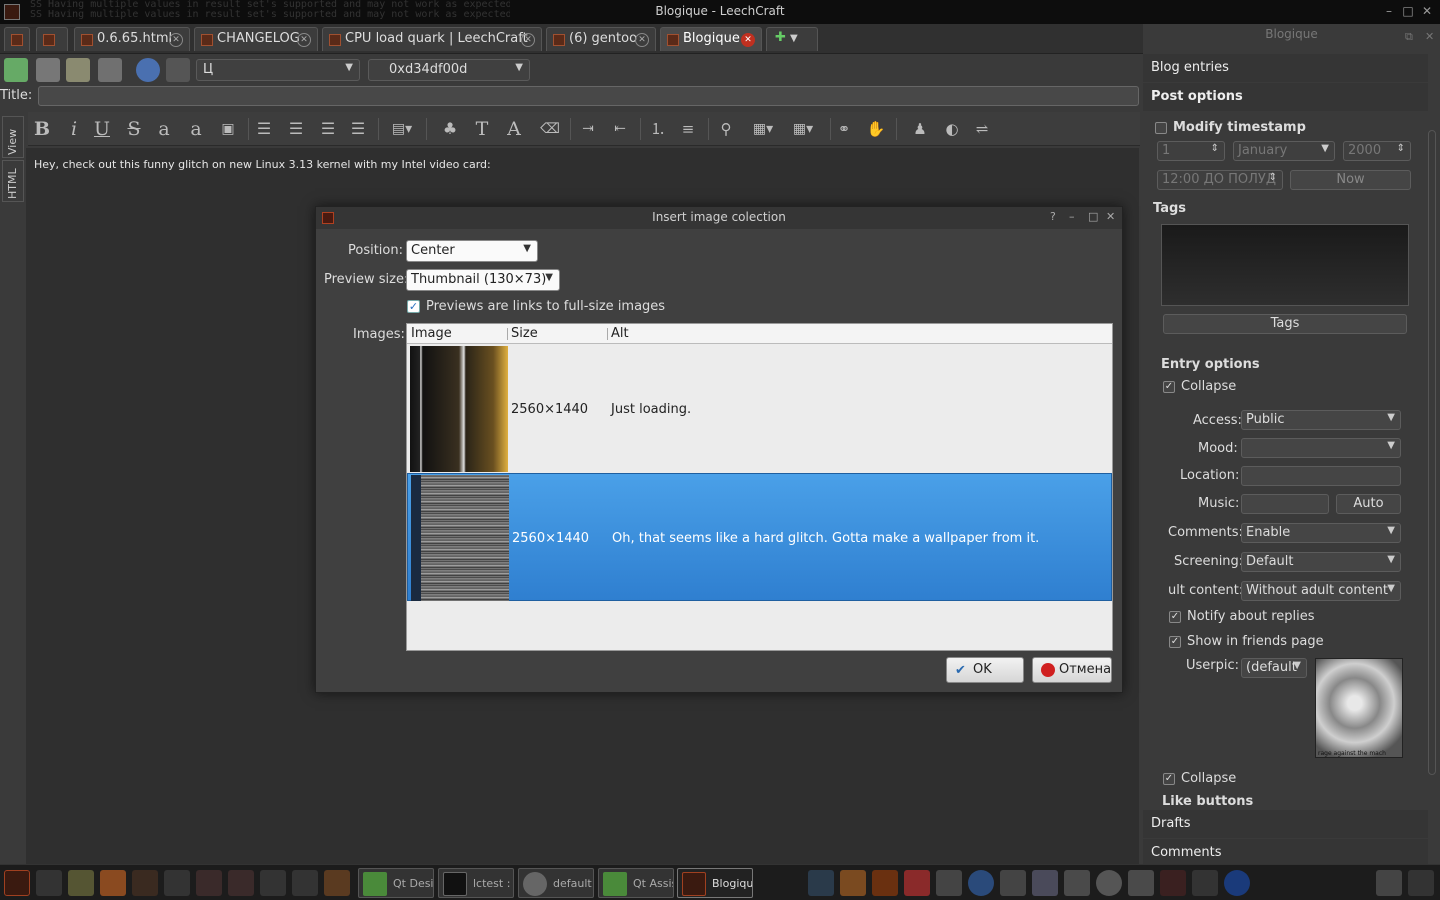 The width and height of the screenshot is (1440, 900). I want to click on replace-icon: ✋, so click(876, 129).